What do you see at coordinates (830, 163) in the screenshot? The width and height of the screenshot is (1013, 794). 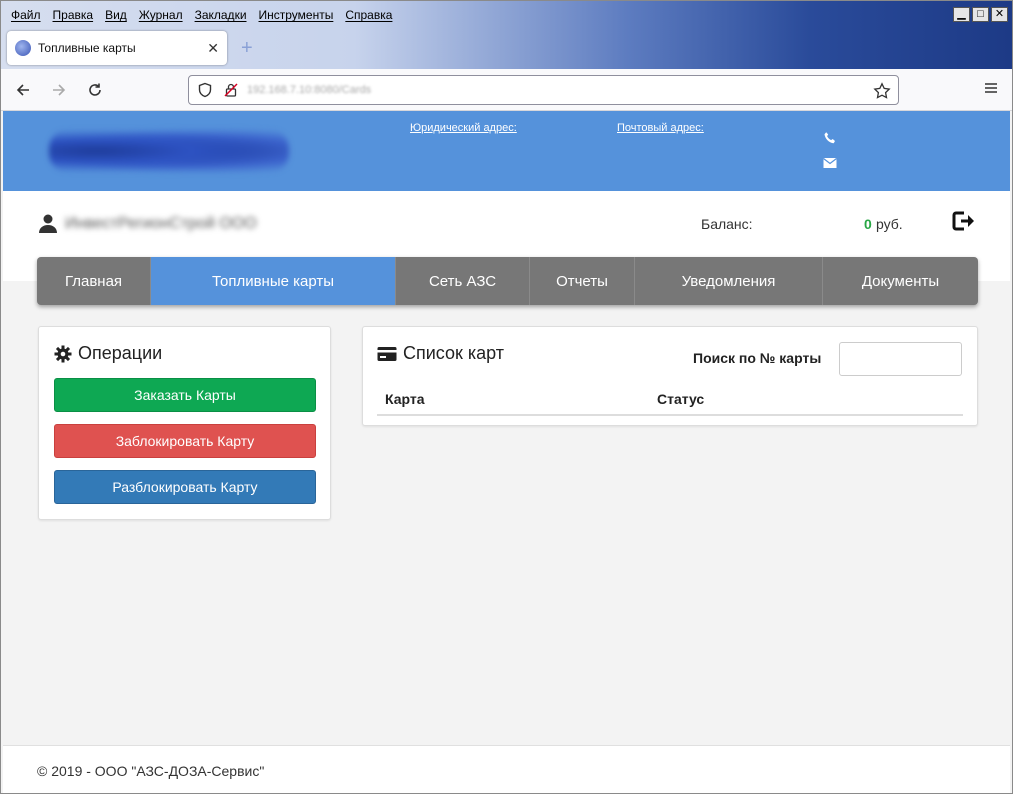 I see `mail-icon` at bounding box center [830, 163].